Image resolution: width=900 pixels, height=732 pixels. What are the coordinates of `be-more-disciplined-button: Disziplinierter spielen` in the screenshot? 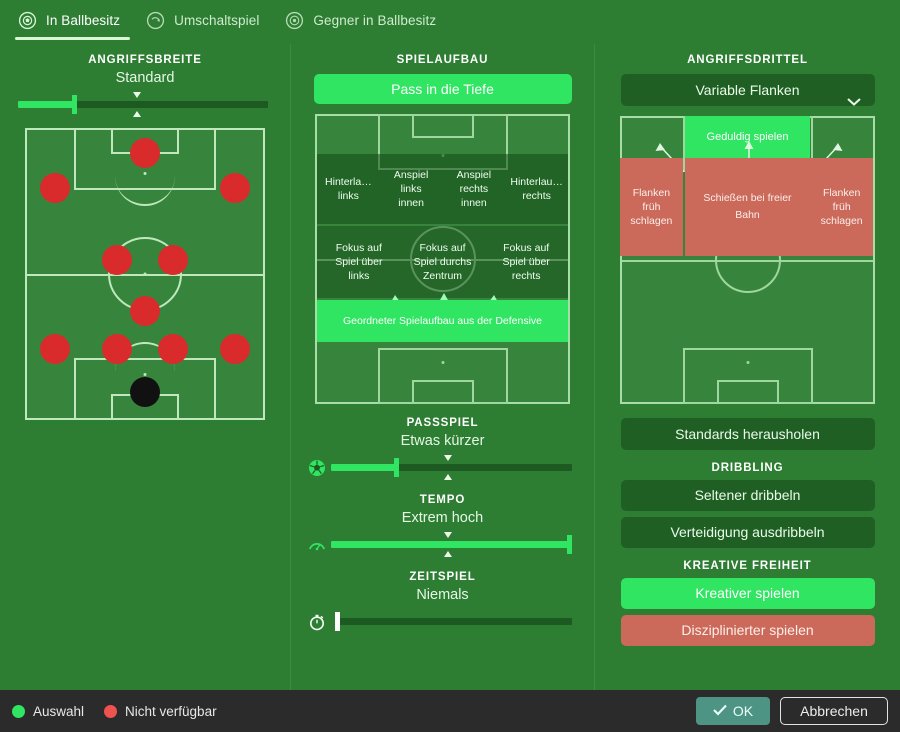 It's located at (747, 630).